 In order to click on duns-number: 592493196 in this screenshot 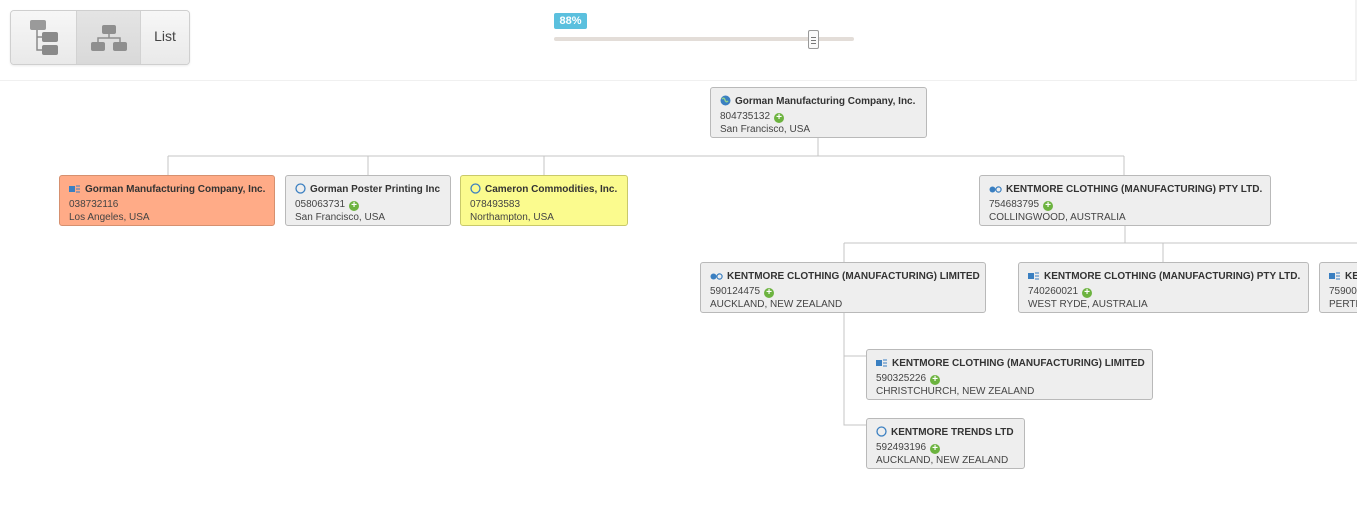, I will do `click(901, 447)`.